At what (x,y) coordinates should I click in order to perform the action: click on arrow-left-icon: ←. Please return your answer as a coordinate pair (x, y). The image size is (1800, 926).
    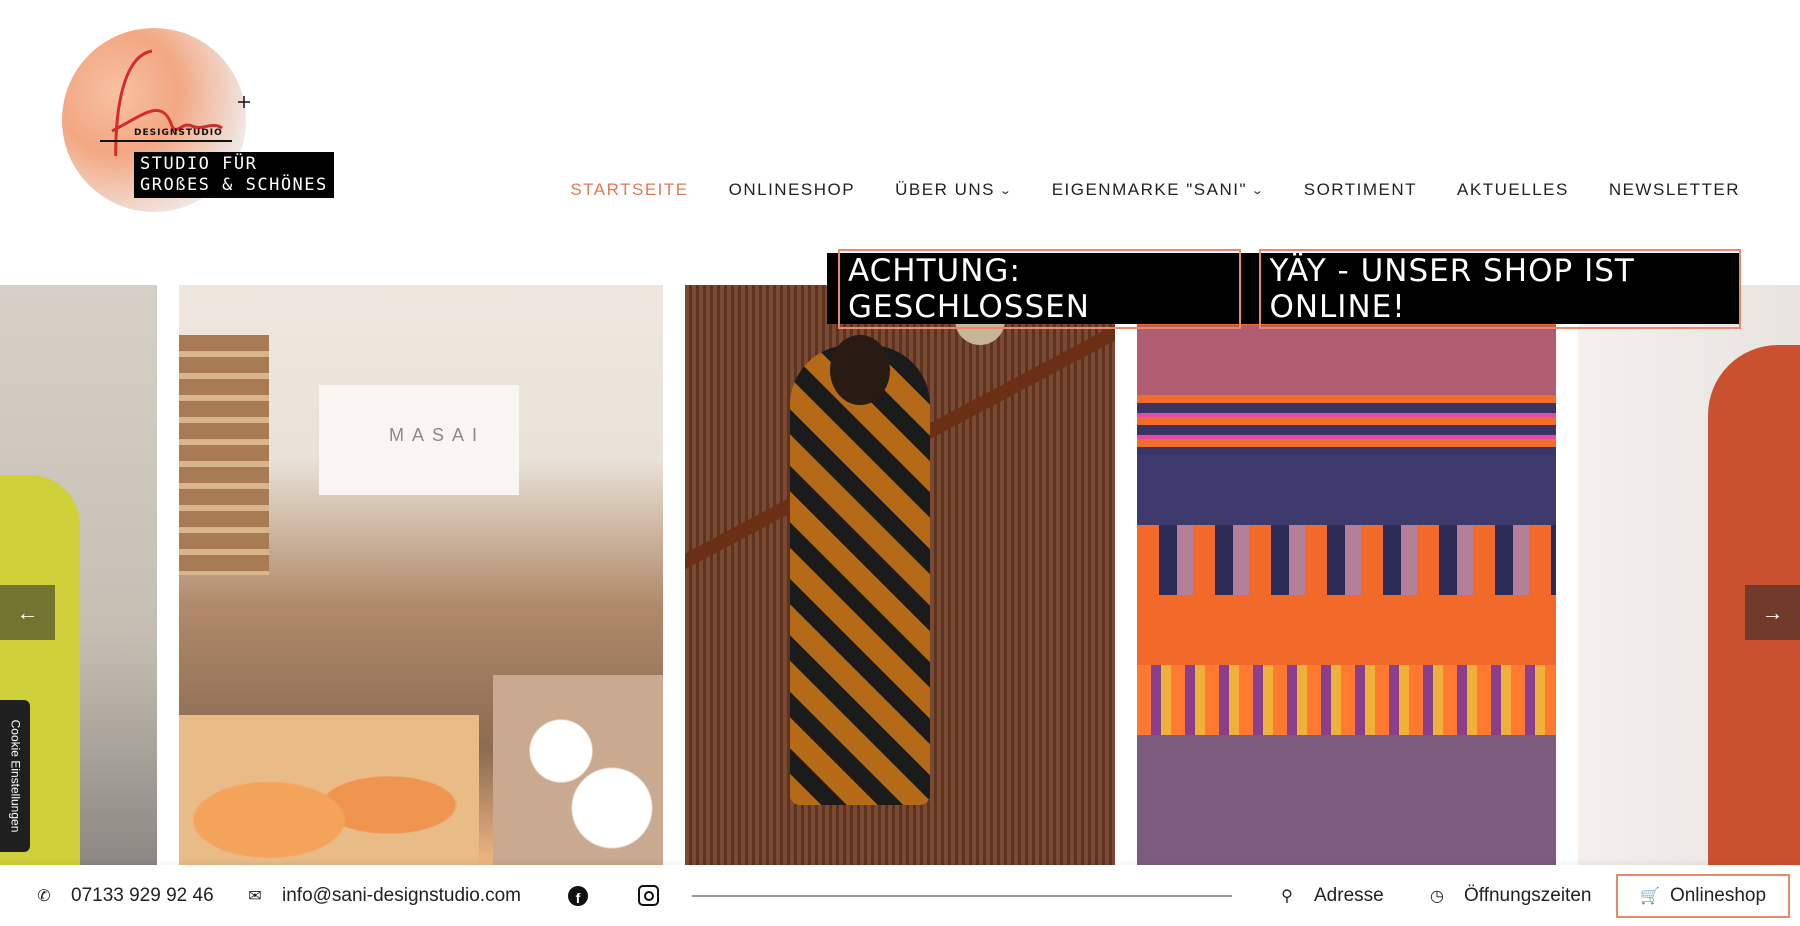
    Looking at the image, I should click on (27, 612).